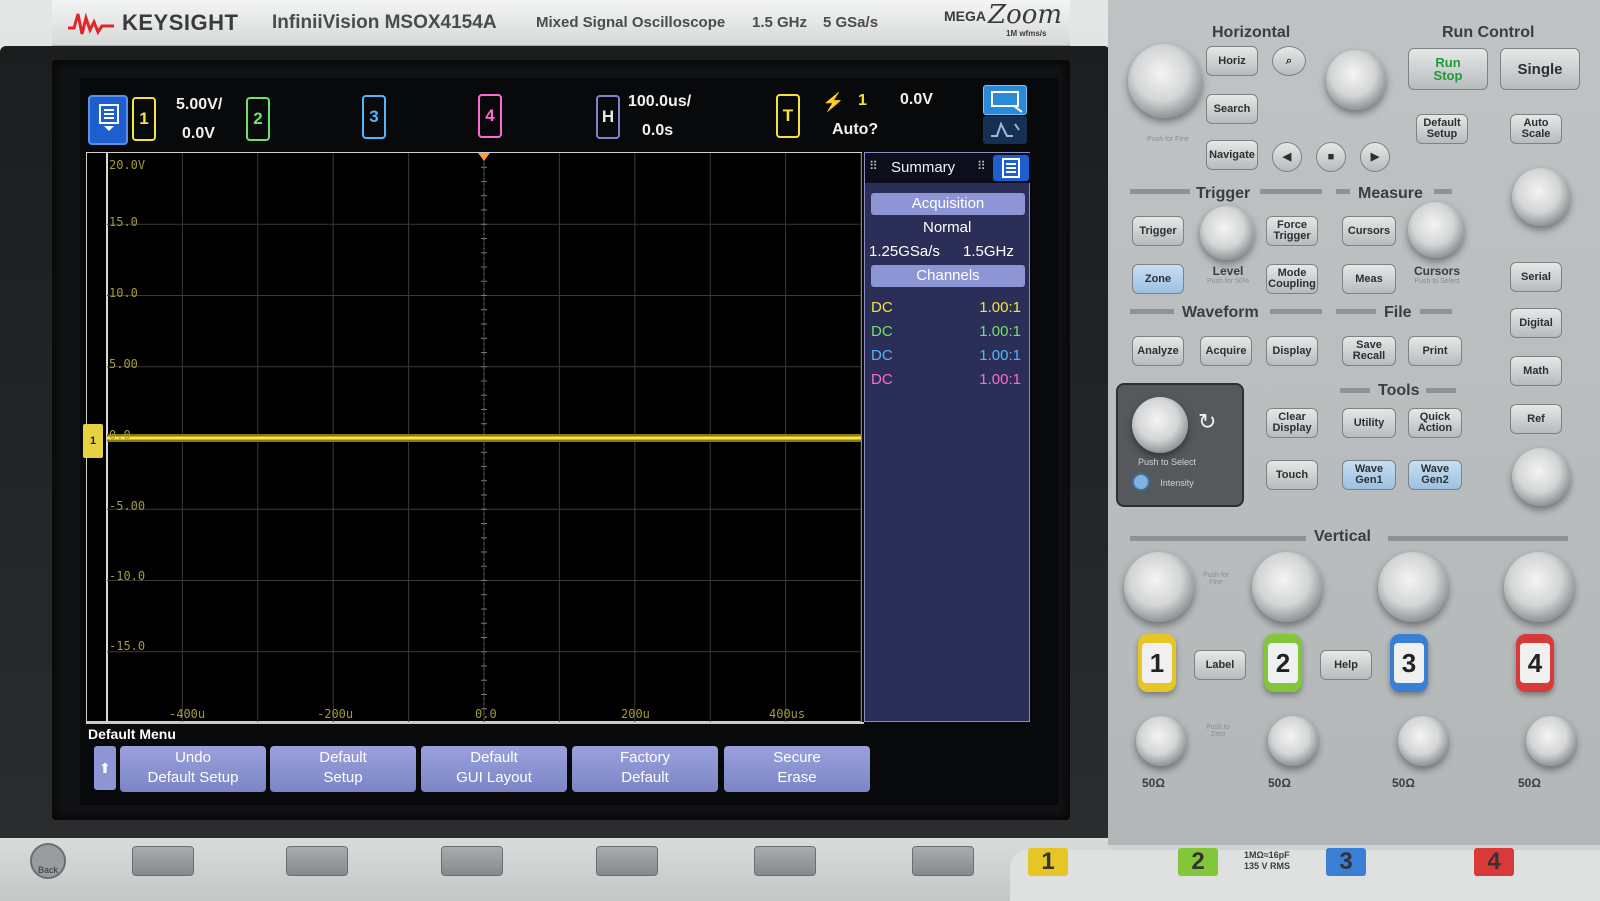  I want to click on x-tick-label: -400u, so click(187, 714).